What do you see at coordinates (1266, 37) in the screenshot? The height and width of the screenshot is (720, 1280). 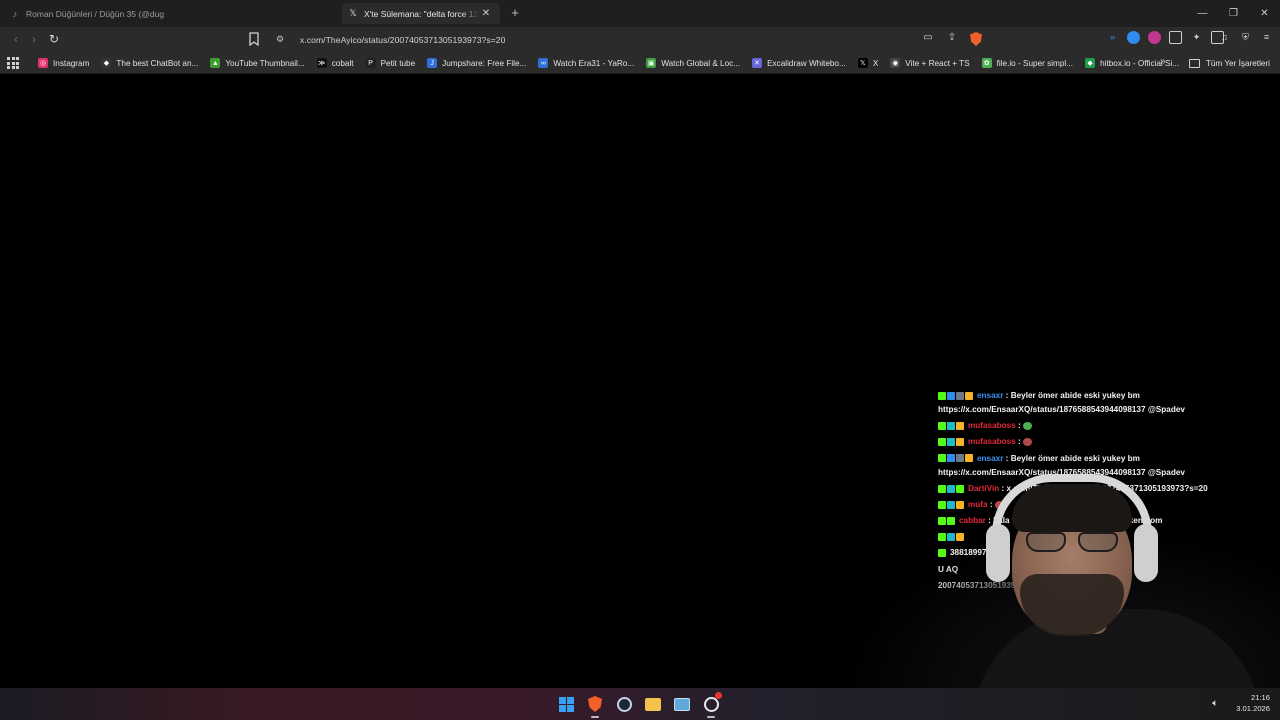 I see `menu-icon: ≡` at bounding box center [1266, 37].